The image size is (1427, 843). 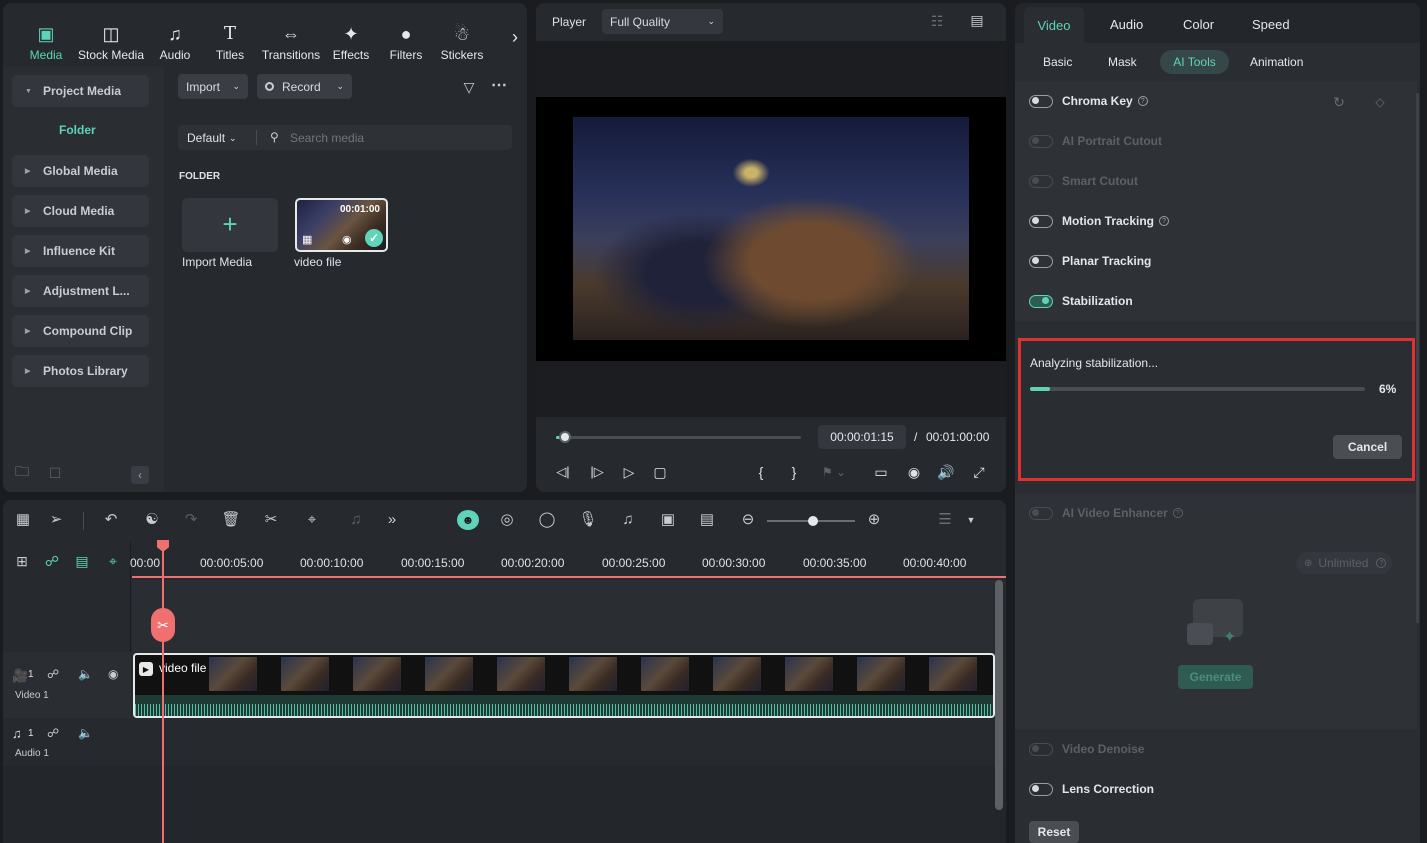 What do you see at coordinates (946, 472) in the screenshot?
I see `volume-icon: 🔊` at bounding box center [946, 472].